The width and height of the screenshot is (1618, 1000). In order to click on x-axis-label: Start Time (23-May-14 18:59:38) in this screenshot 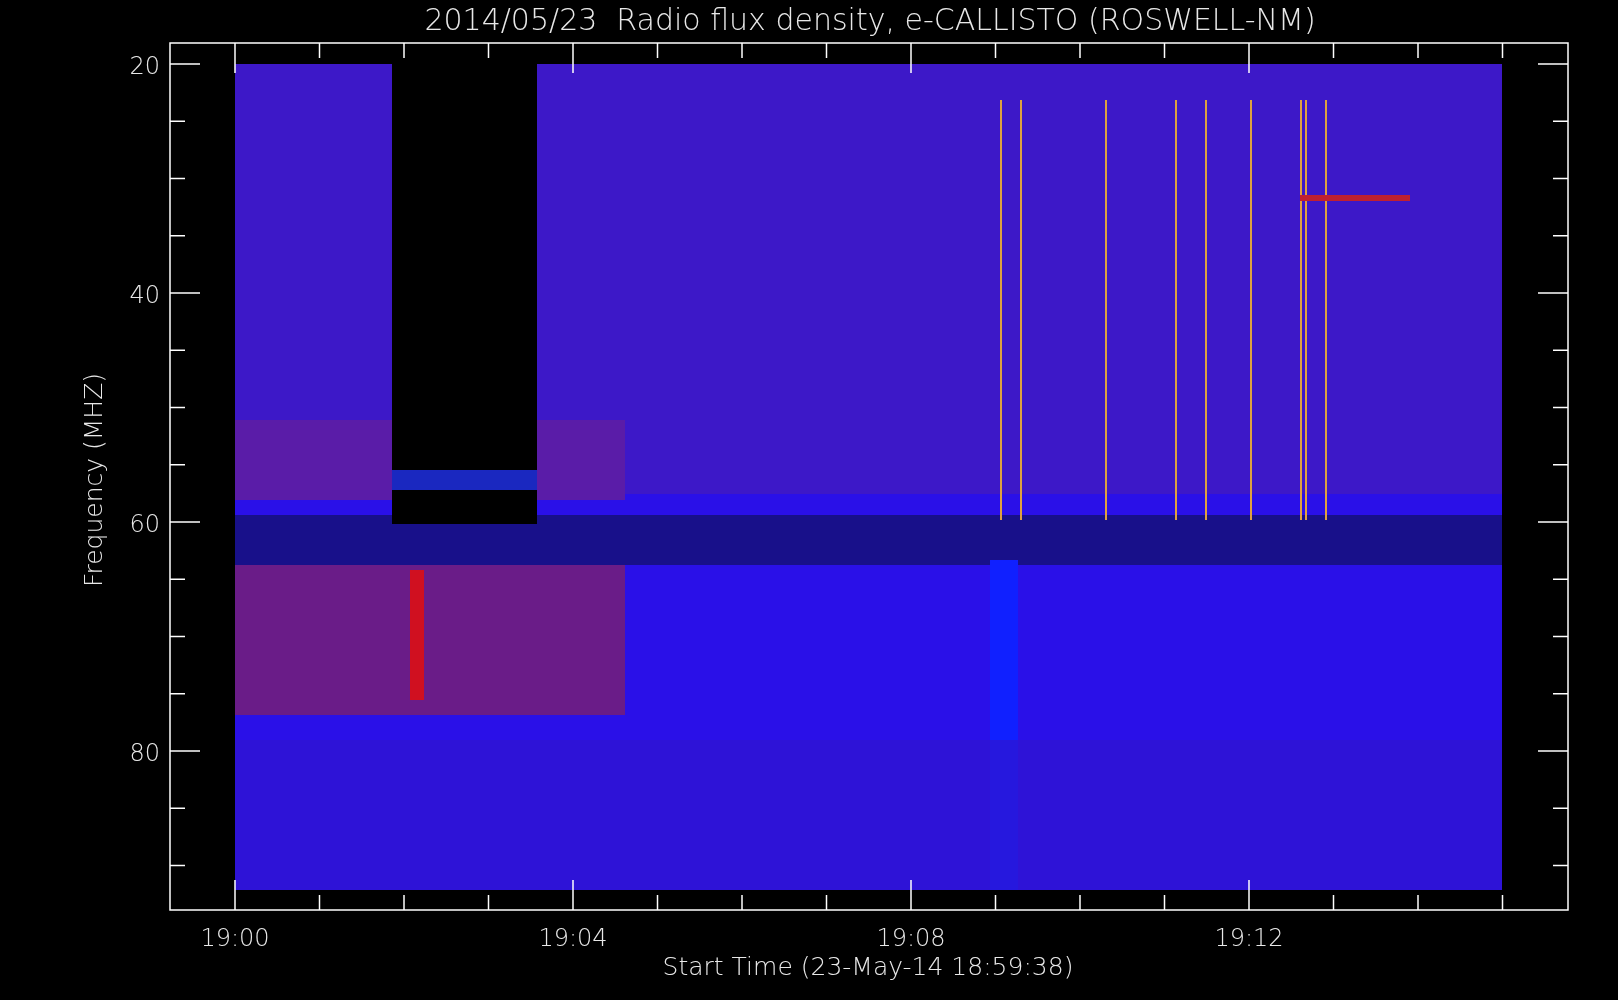, I will do `click(868, 966)`.